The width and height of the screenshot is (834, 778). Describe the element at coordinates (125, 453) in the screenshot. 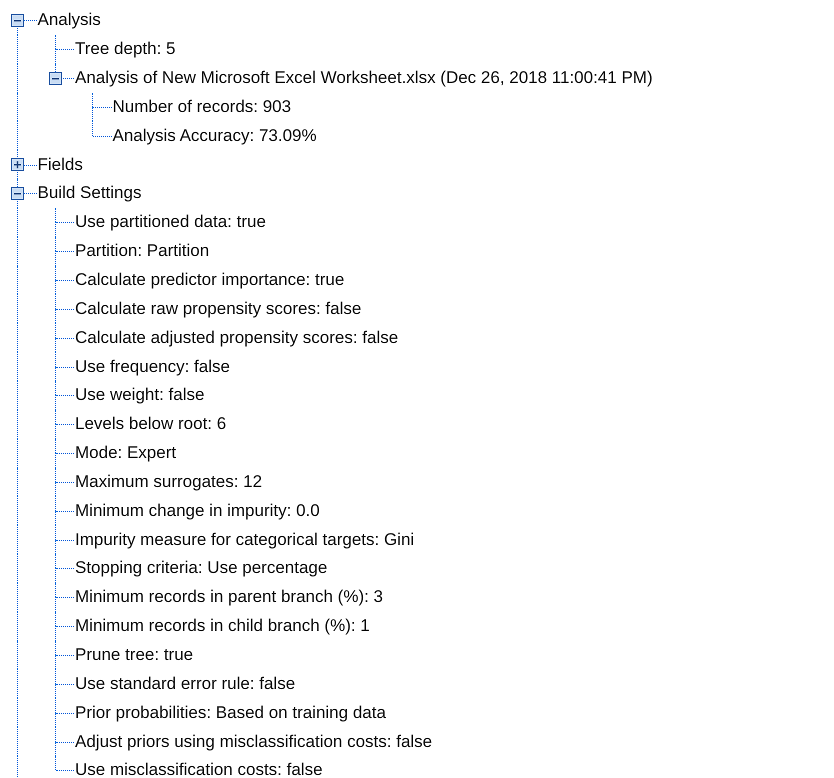

I see `tree-node-label: Mode: Expert` at that location.